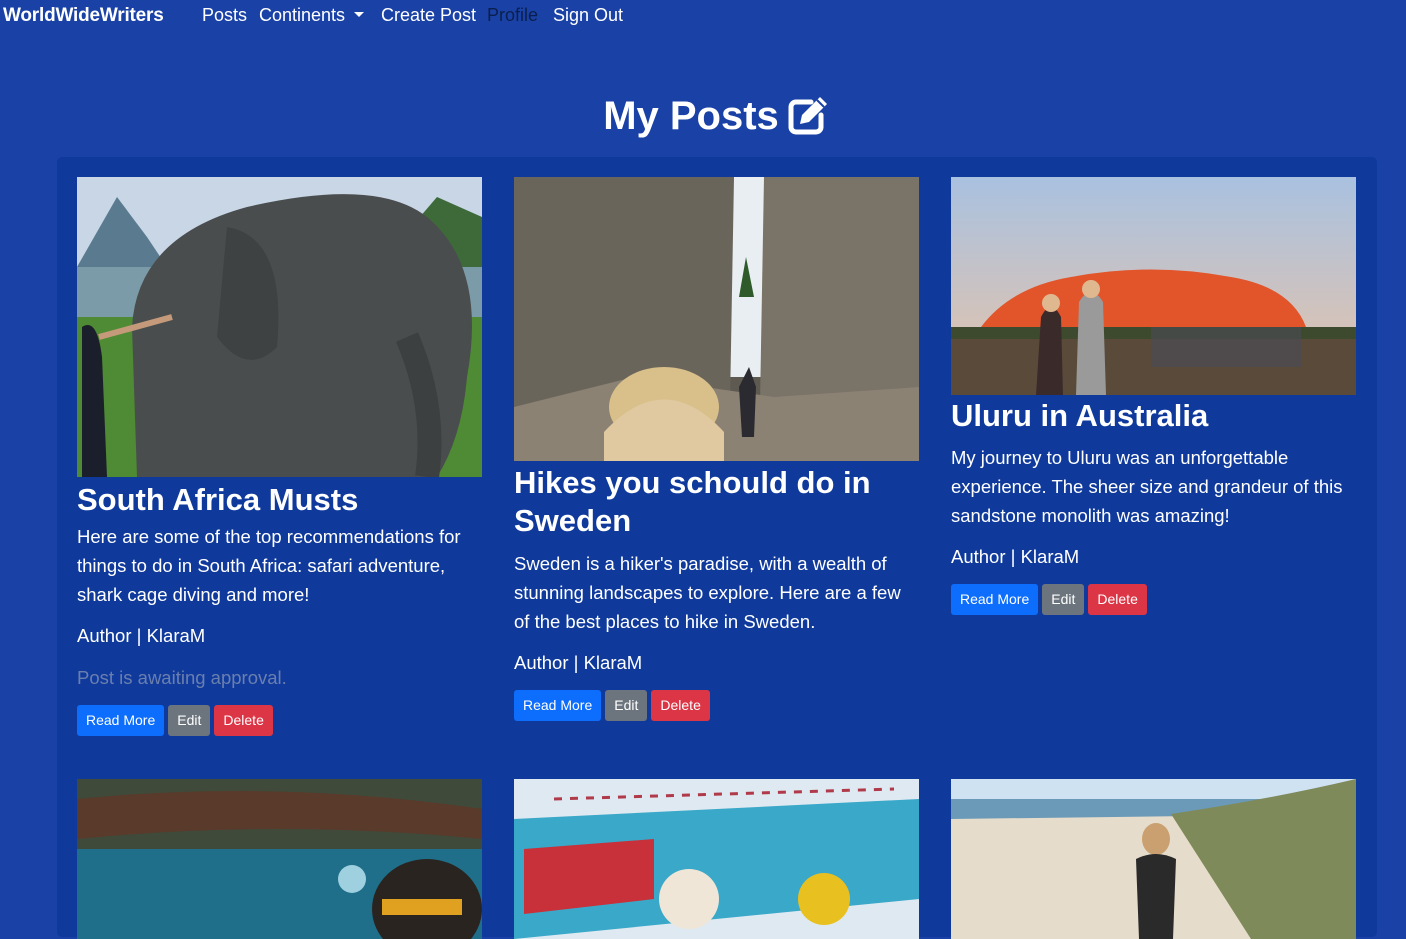 This screenshot has width=1406, height=939. I want to click on nav-posts: Posts, so click(224, 15).